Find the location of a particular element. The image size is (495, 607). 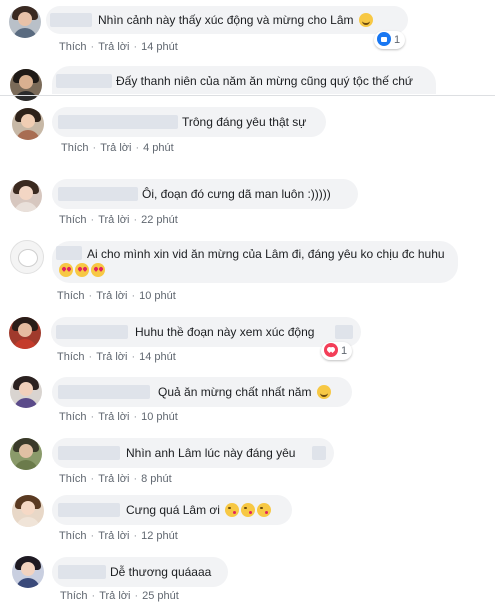

comment-text: Ôi, đoạn đó cưng dã man luôn :))))) is located at coordinates (236, 194).